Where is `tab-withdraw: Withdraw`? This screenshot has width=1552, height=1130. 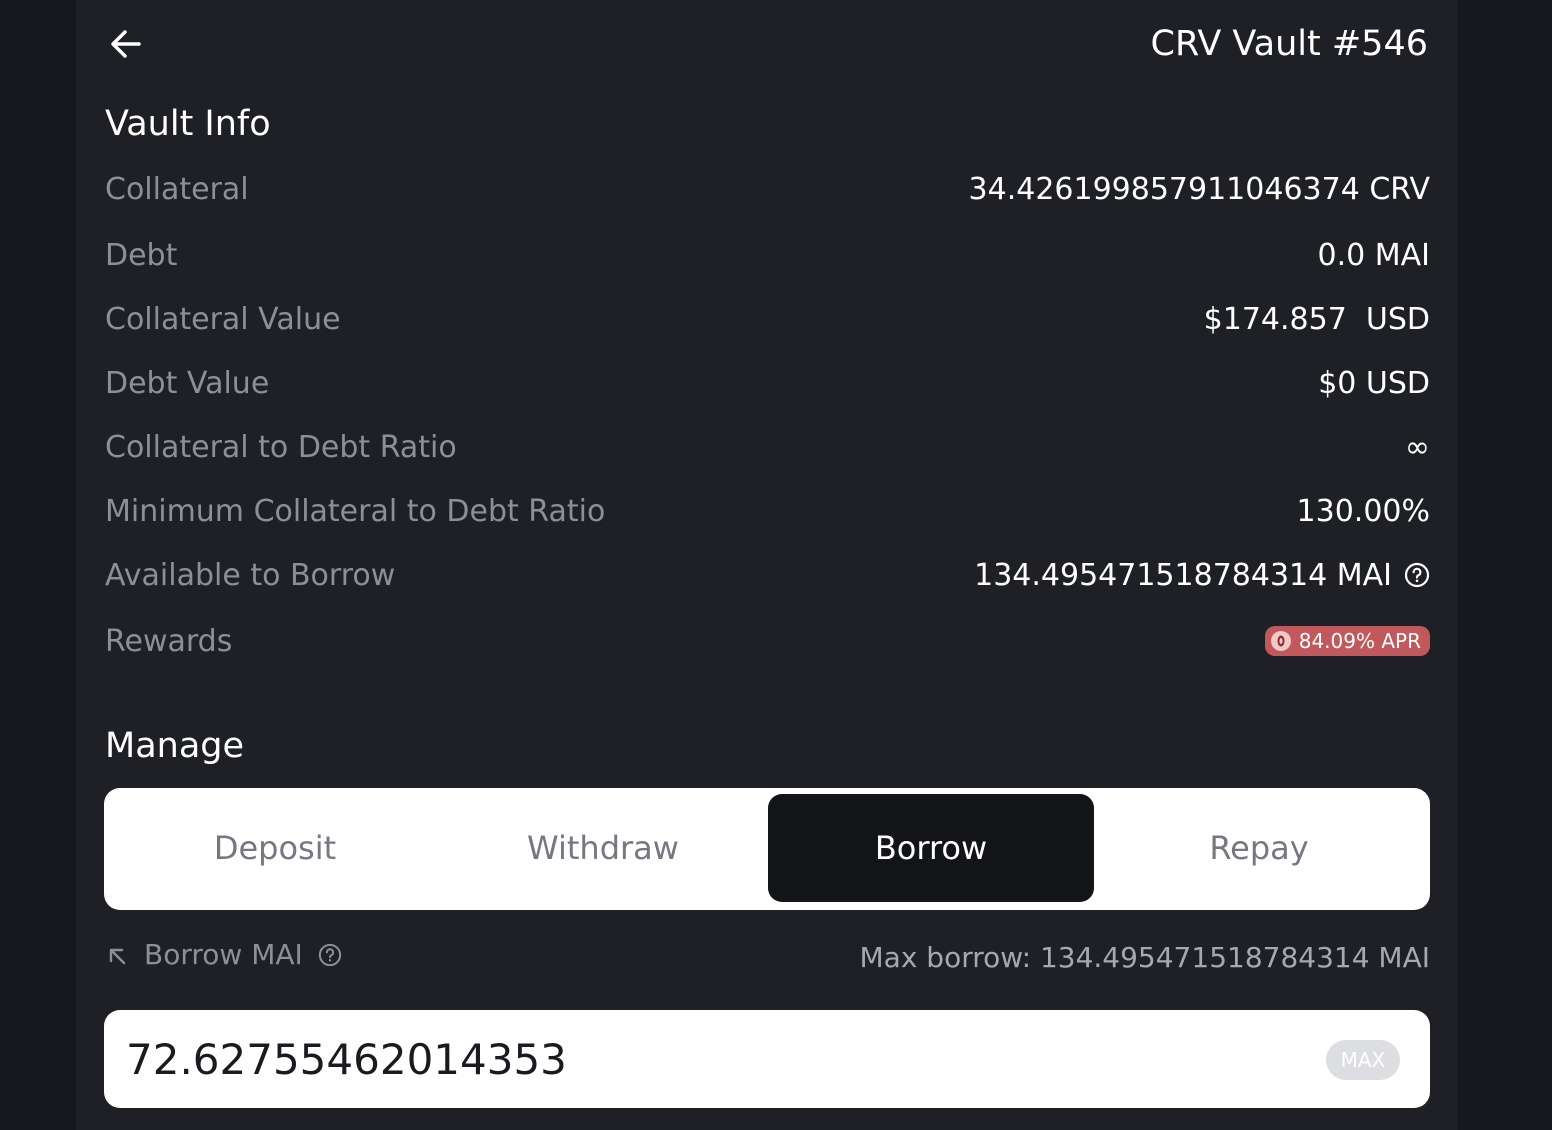 tab-withdraw: Withdraw is located at coordinates (603, 848).